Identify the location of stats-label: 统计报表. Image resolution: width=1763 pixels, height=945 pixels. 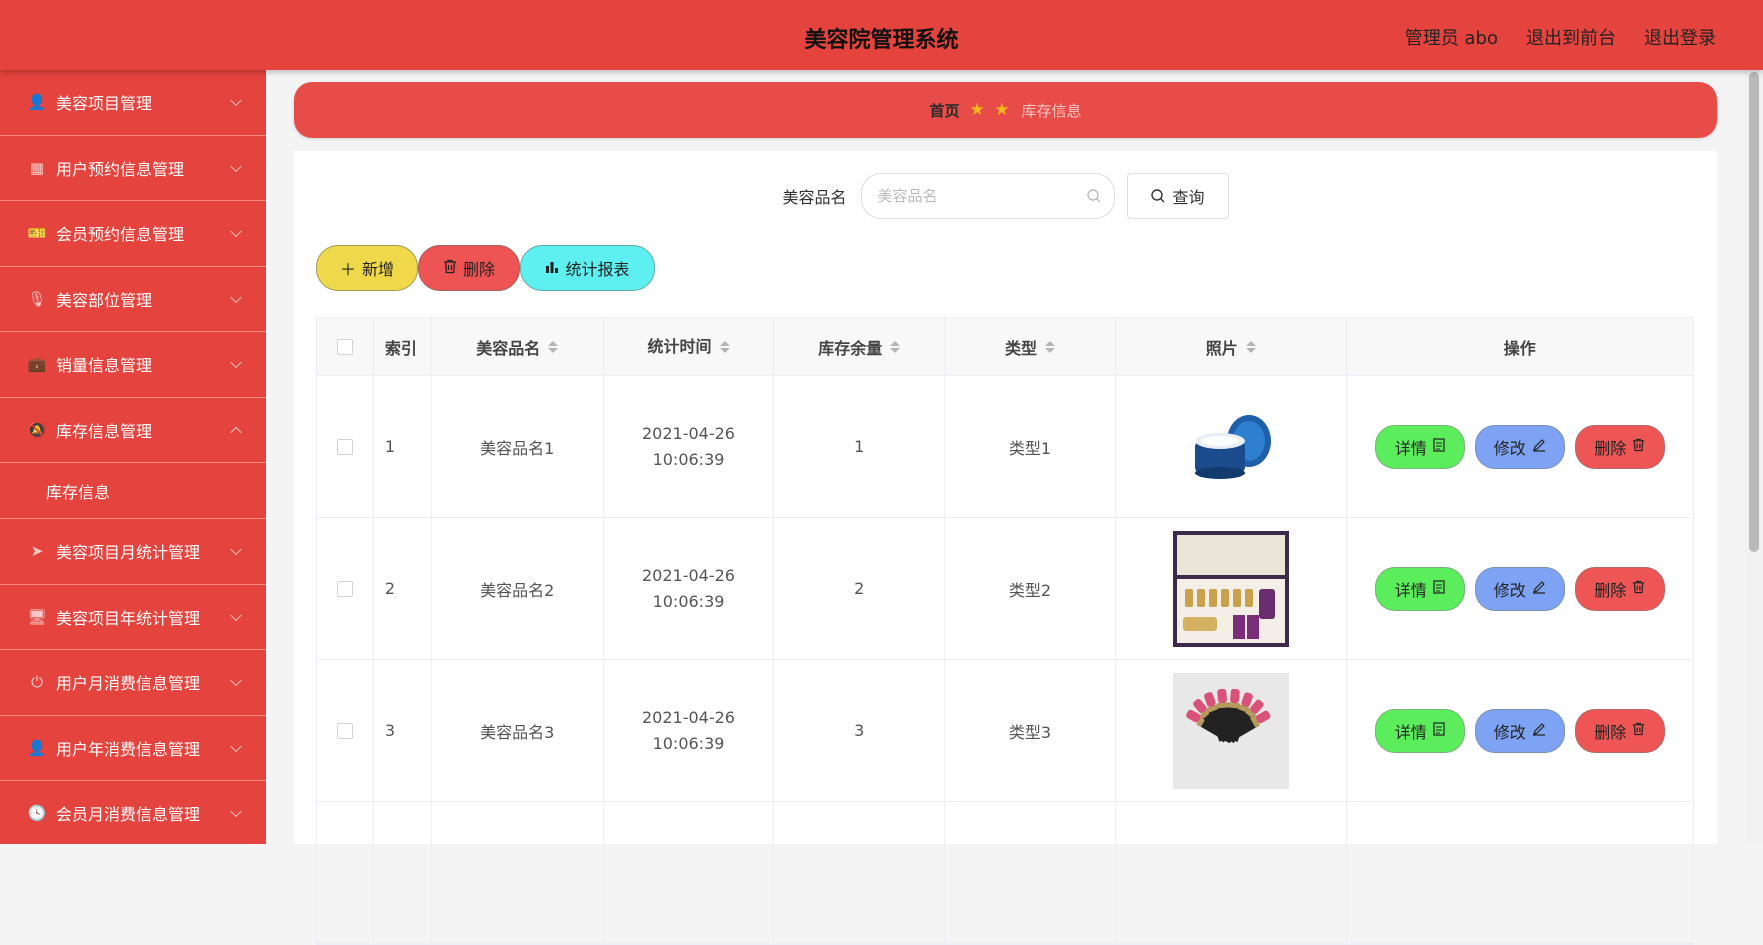
(597, 269).